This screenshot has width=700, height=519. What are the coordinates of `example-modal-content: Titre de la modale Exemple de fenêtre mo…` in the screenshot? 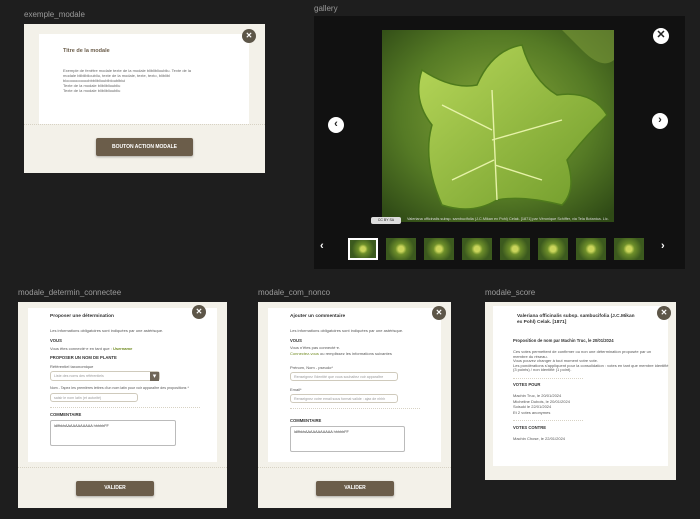 It's located at (144, 79).